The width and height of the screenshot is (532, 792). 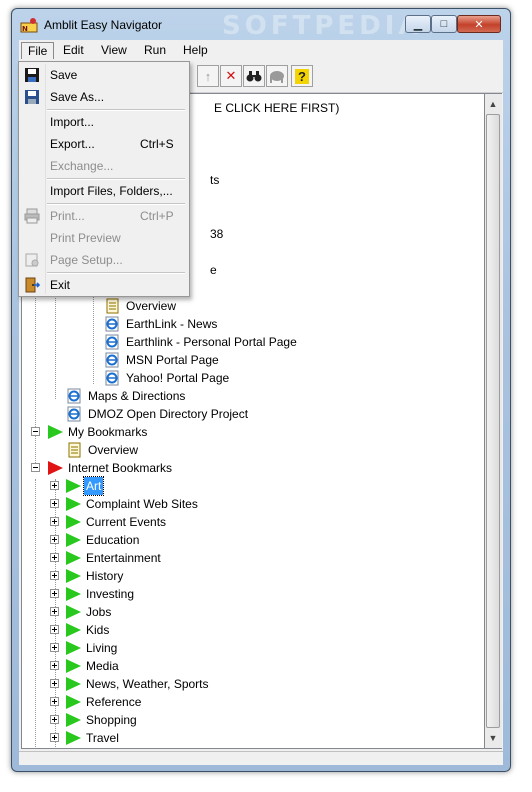 What do you see at coordinates (252, 720) in the screenshot?
I see `tree-category-row: Shopping` at bounding box center [252, 720].